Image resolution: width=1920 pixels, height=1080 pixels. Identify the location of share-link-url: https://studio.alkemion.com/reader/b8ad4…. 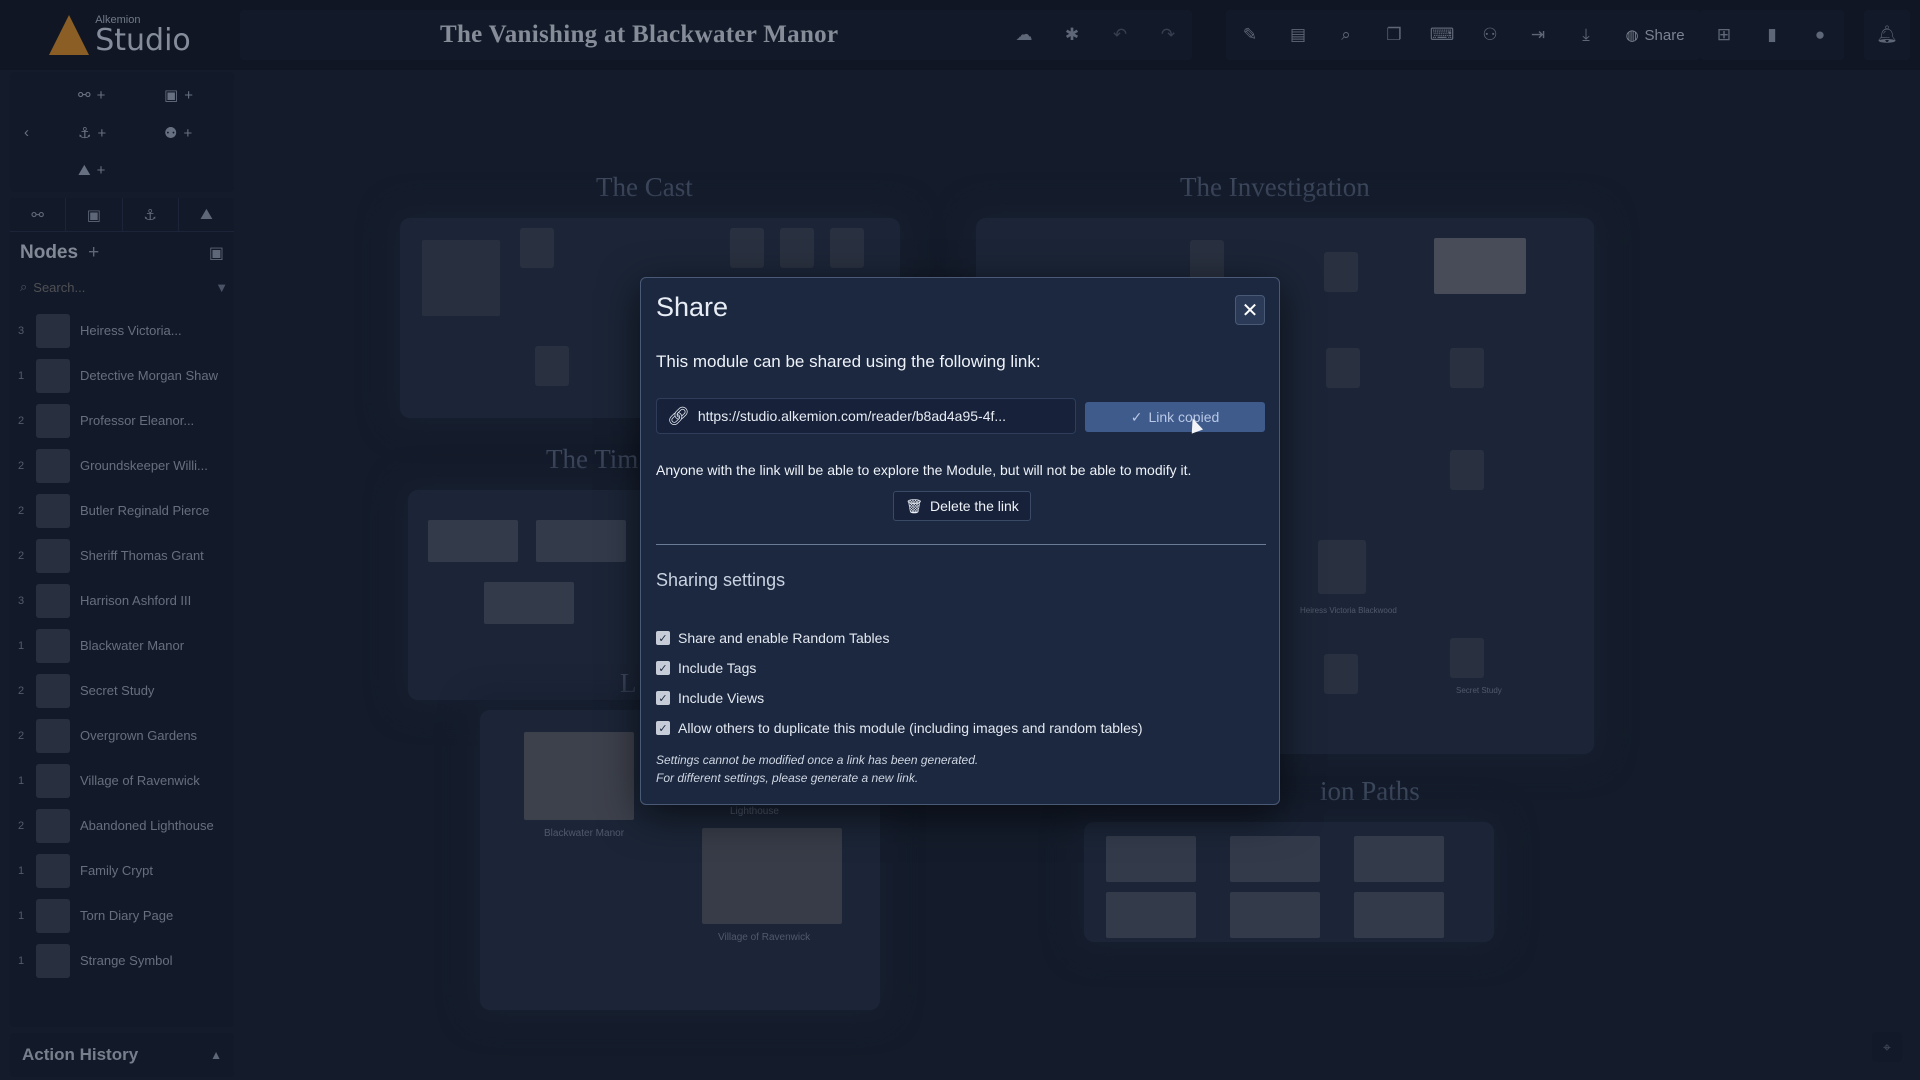
(852, 416).